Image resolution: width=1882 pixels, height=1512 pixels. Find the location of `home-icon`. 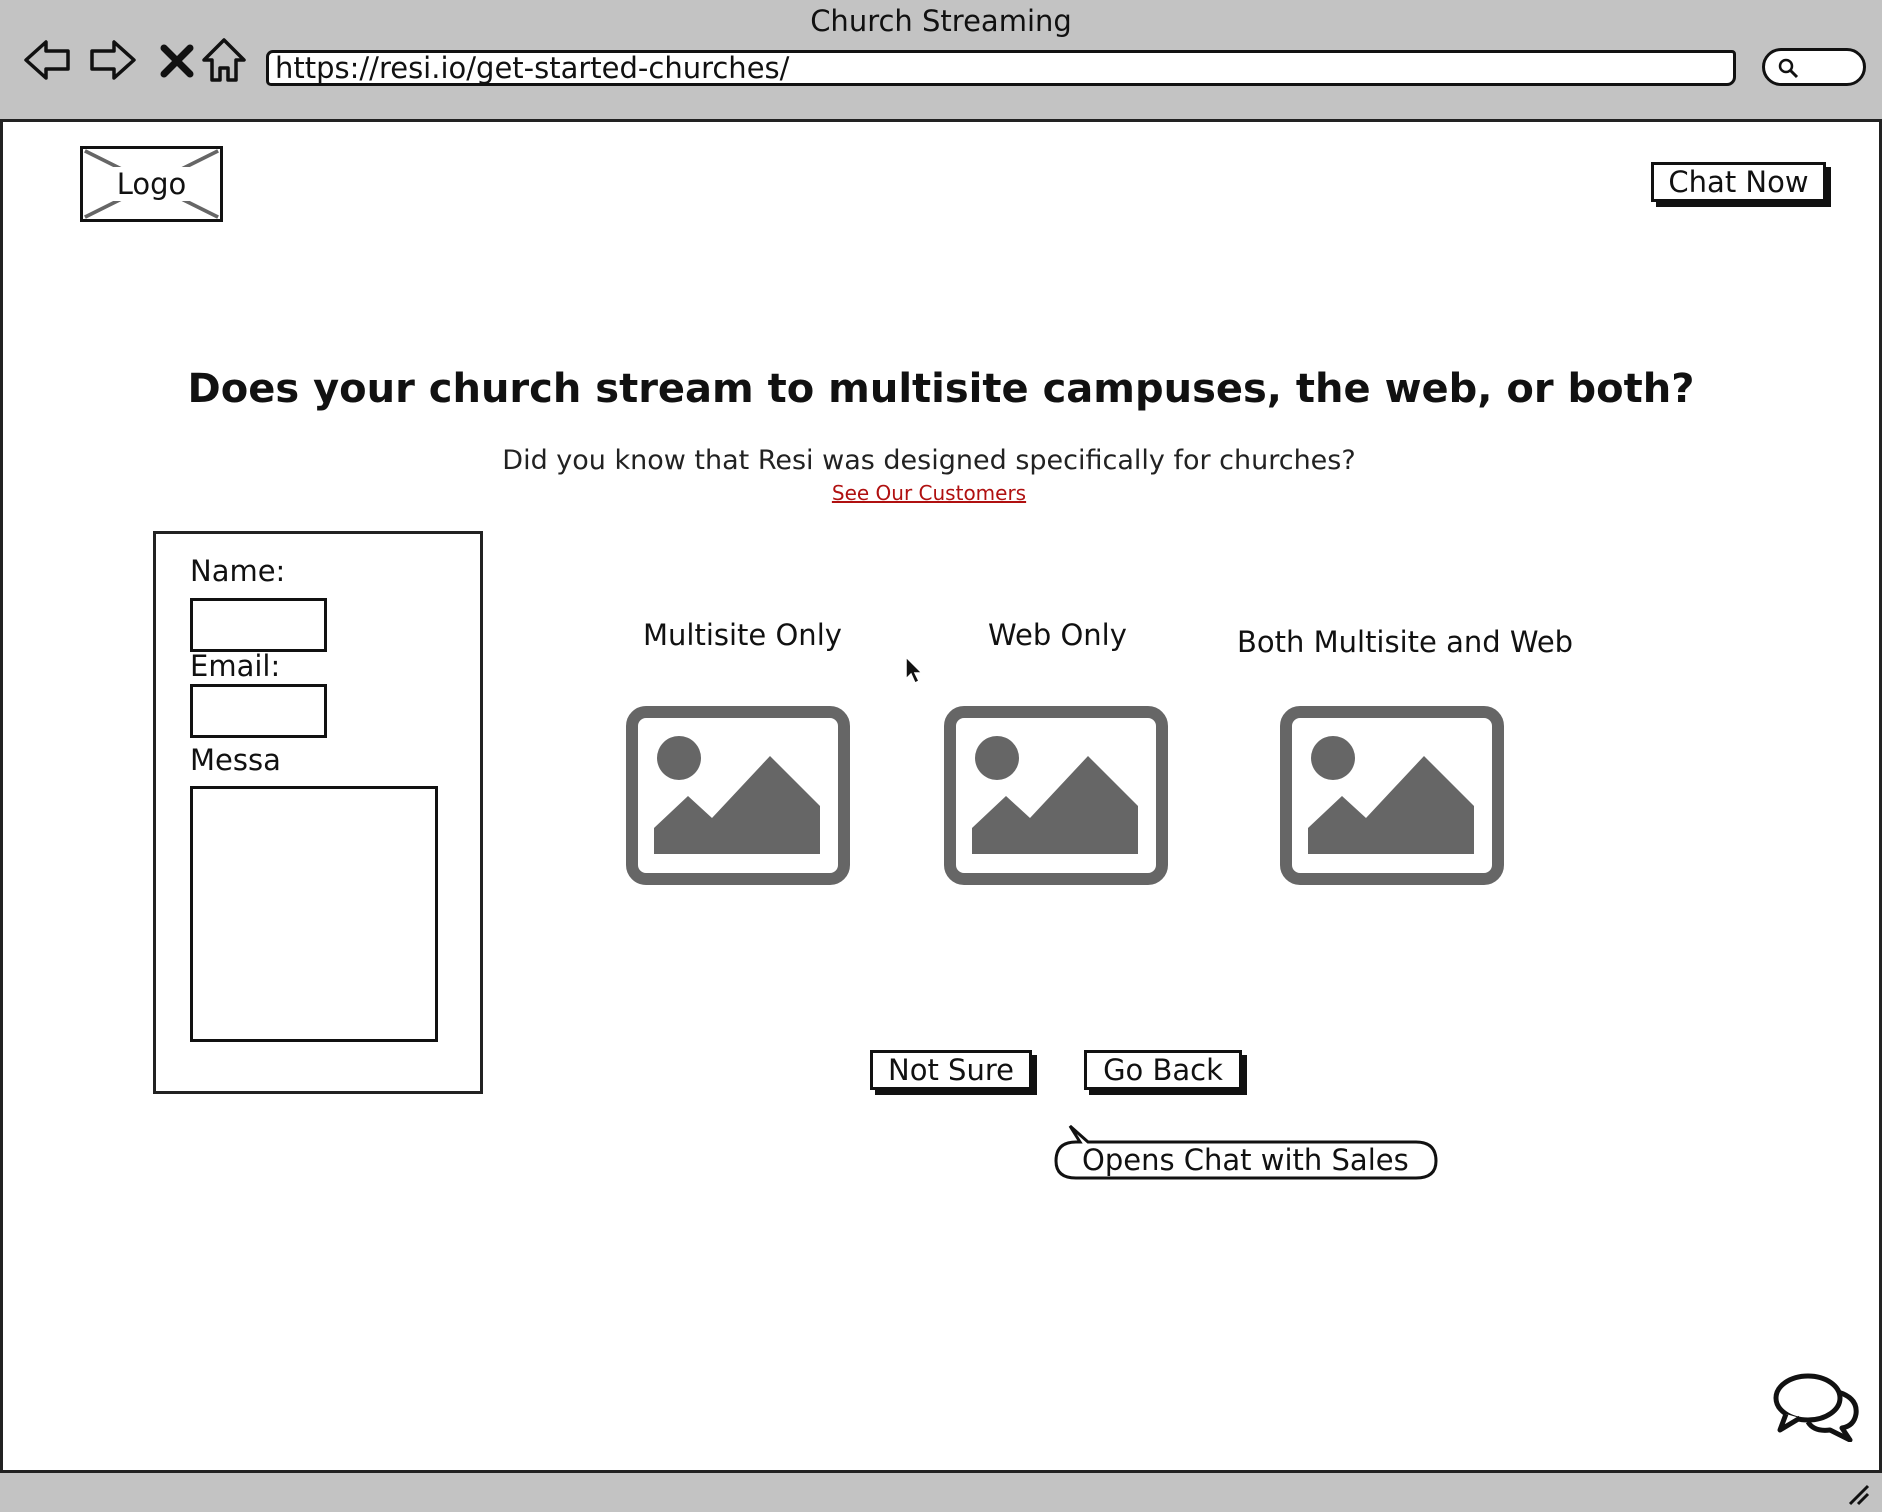

home-icon is located at coordinates (224, 60).